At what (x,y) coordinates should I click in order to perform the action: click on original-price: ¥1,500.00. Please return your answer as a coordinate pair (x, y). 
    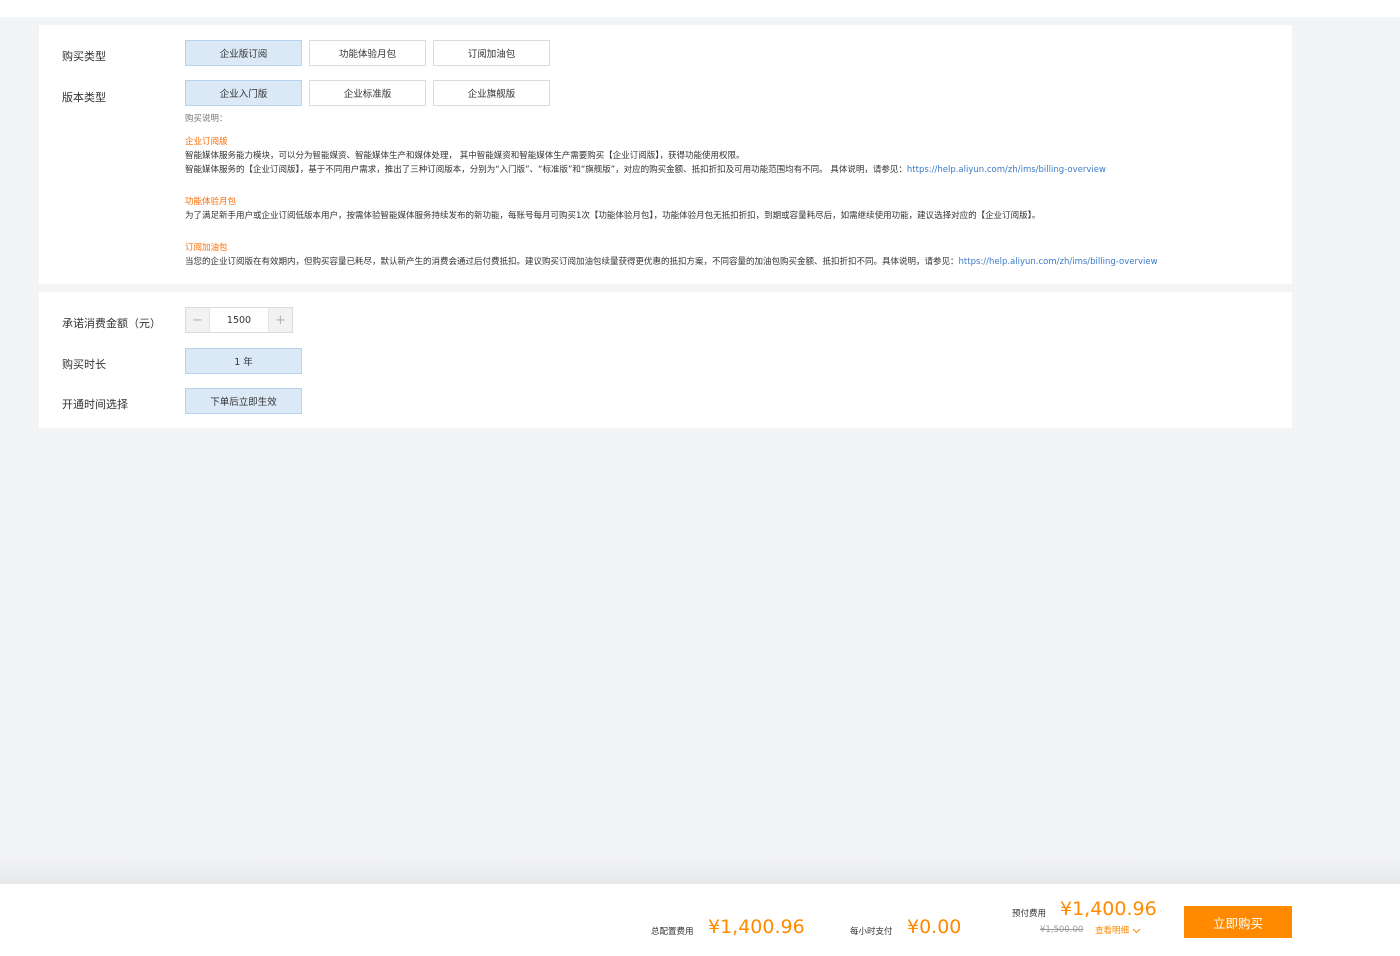
    Looking at the image, I should click on (1062, 930).